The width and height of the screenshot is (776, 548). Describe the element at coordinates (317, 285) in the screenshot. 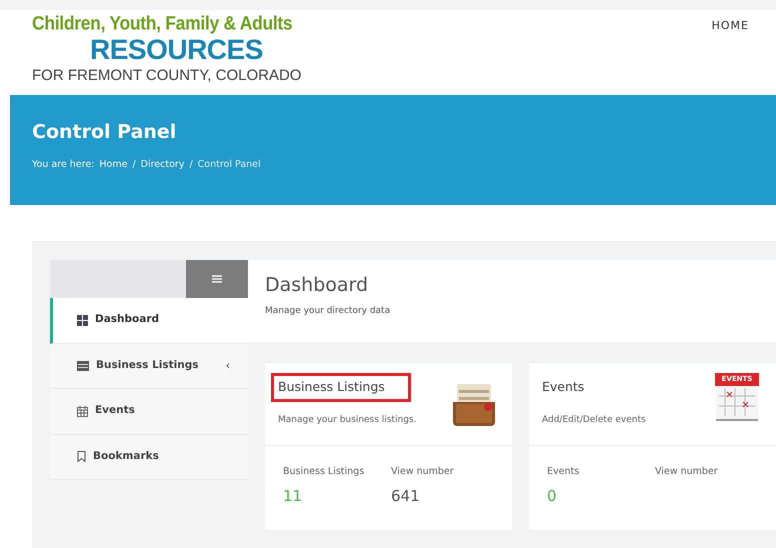

I see `dashboard-title: Dashboard` at that location.